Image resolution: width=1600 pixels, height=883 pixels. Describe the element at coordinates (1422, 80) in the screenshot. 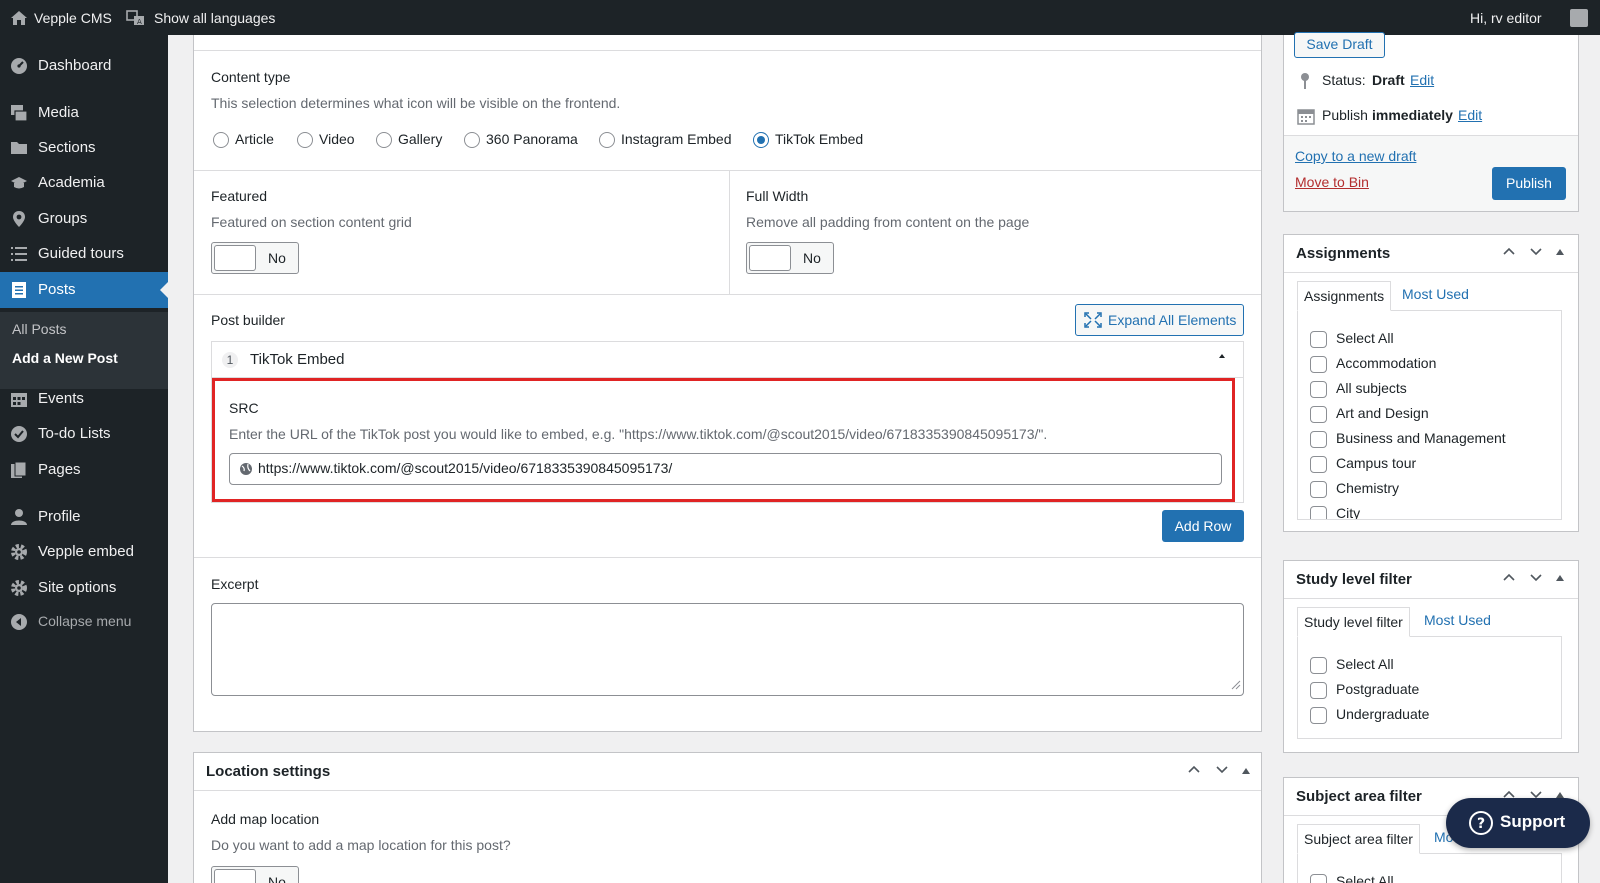

I see `edit-status-link: Edit` at that location.